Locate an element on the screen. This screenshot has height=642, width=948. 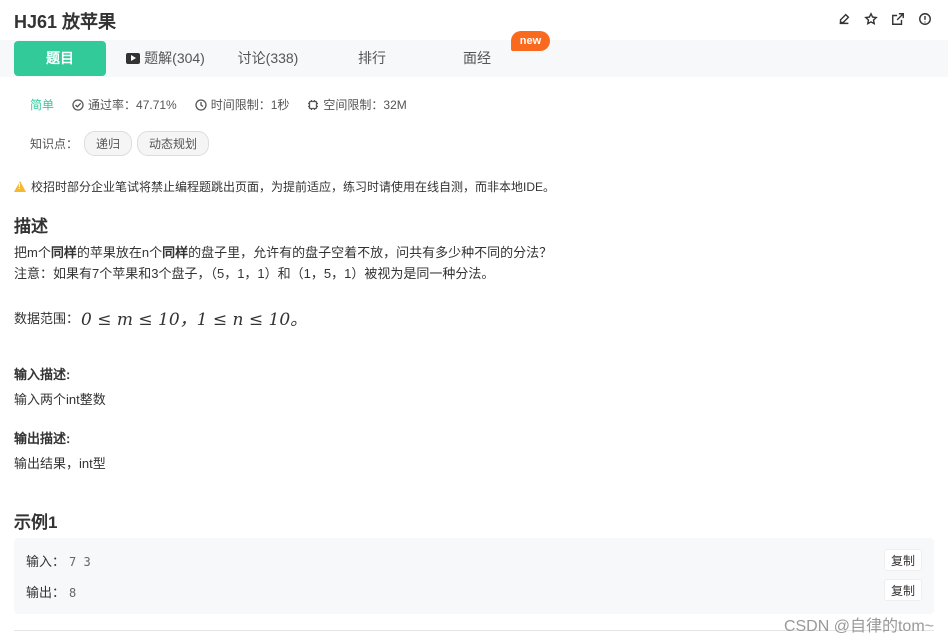
pass-rate: 通过率：47.71% is located at coordinates (124, 104).